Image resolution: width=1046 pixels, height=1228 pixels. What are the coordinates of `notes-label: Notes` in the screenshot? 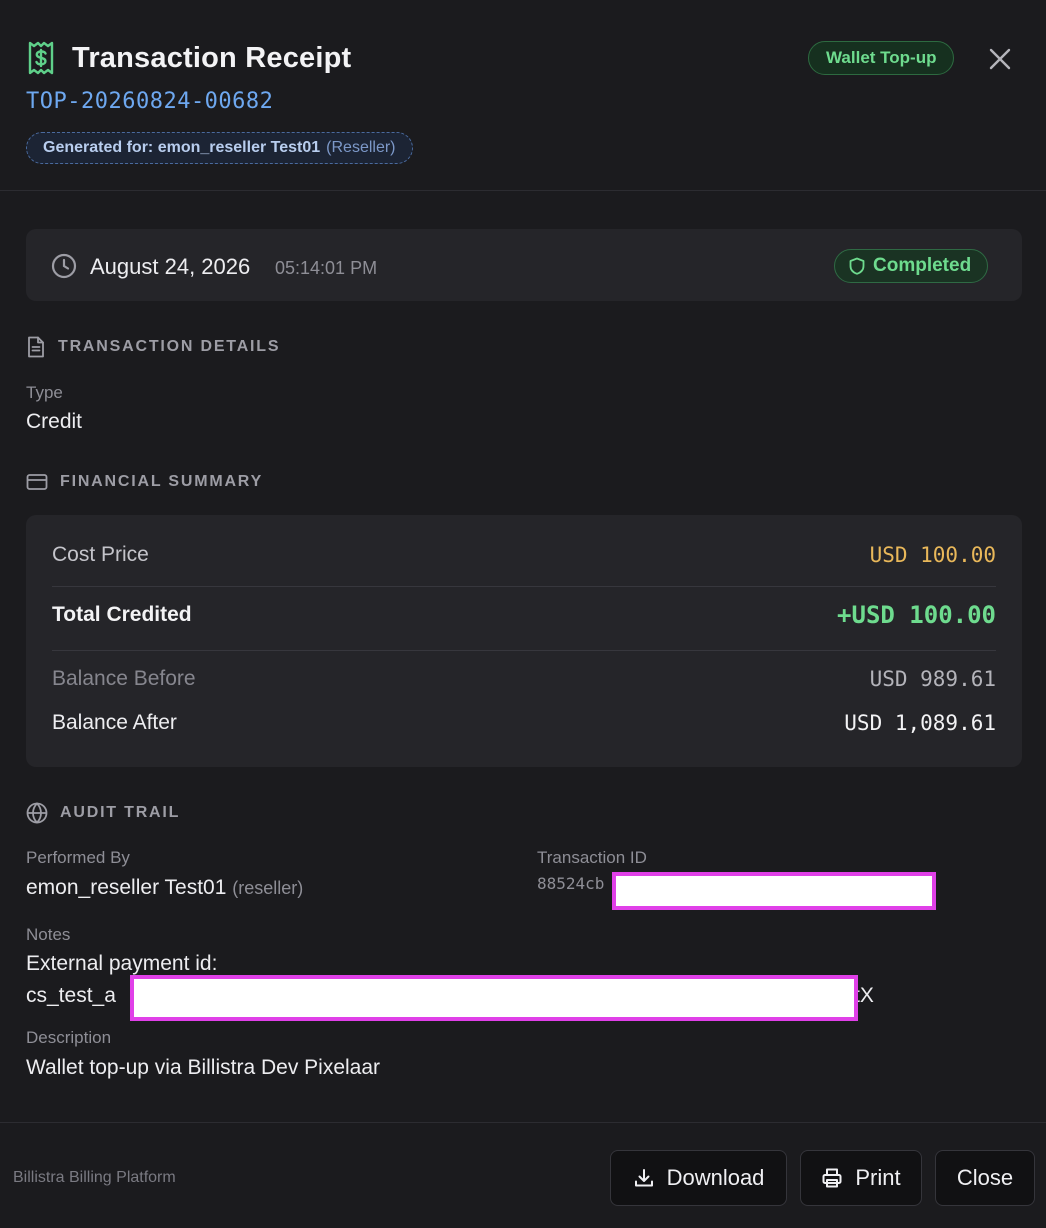 It's located at (48, 934).